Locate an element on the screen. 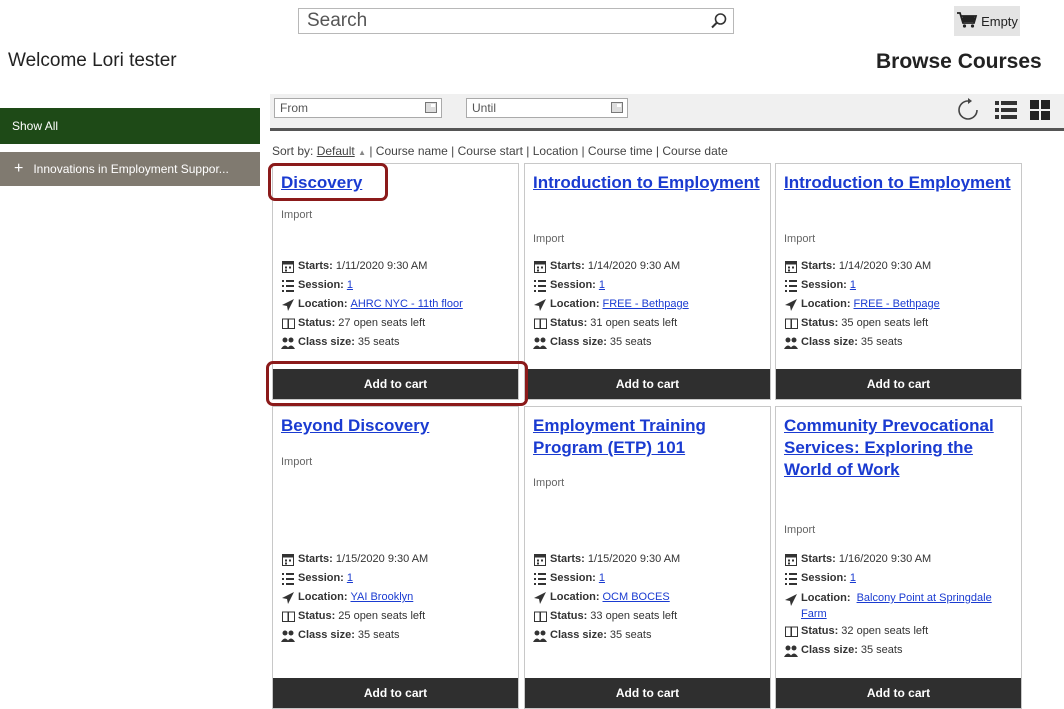 The height and width of the screenshot is (709, 1064). list-view-icon is located at coordinates (1006, 110).